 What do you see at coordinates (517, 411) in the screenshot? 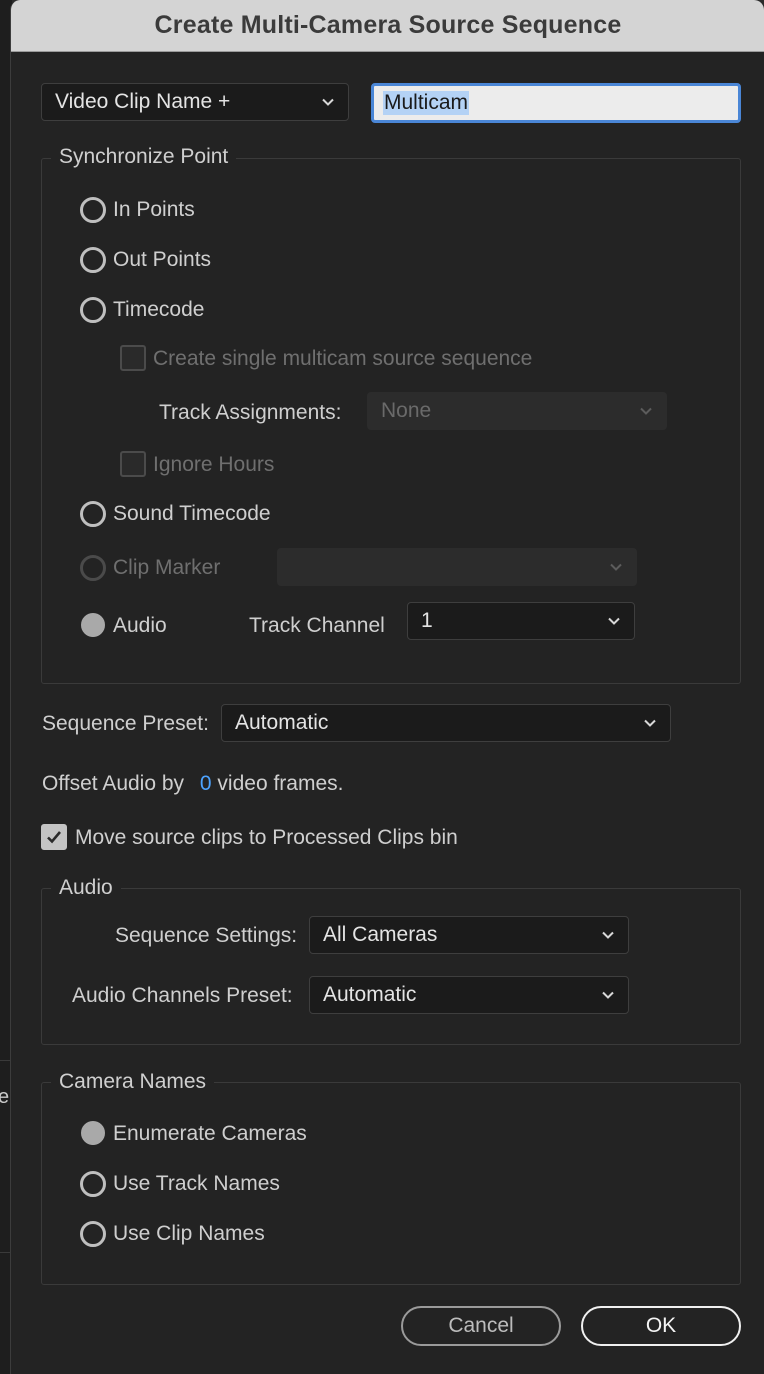
I see `track-assignments-select: None` at bounding box center [517, 411].